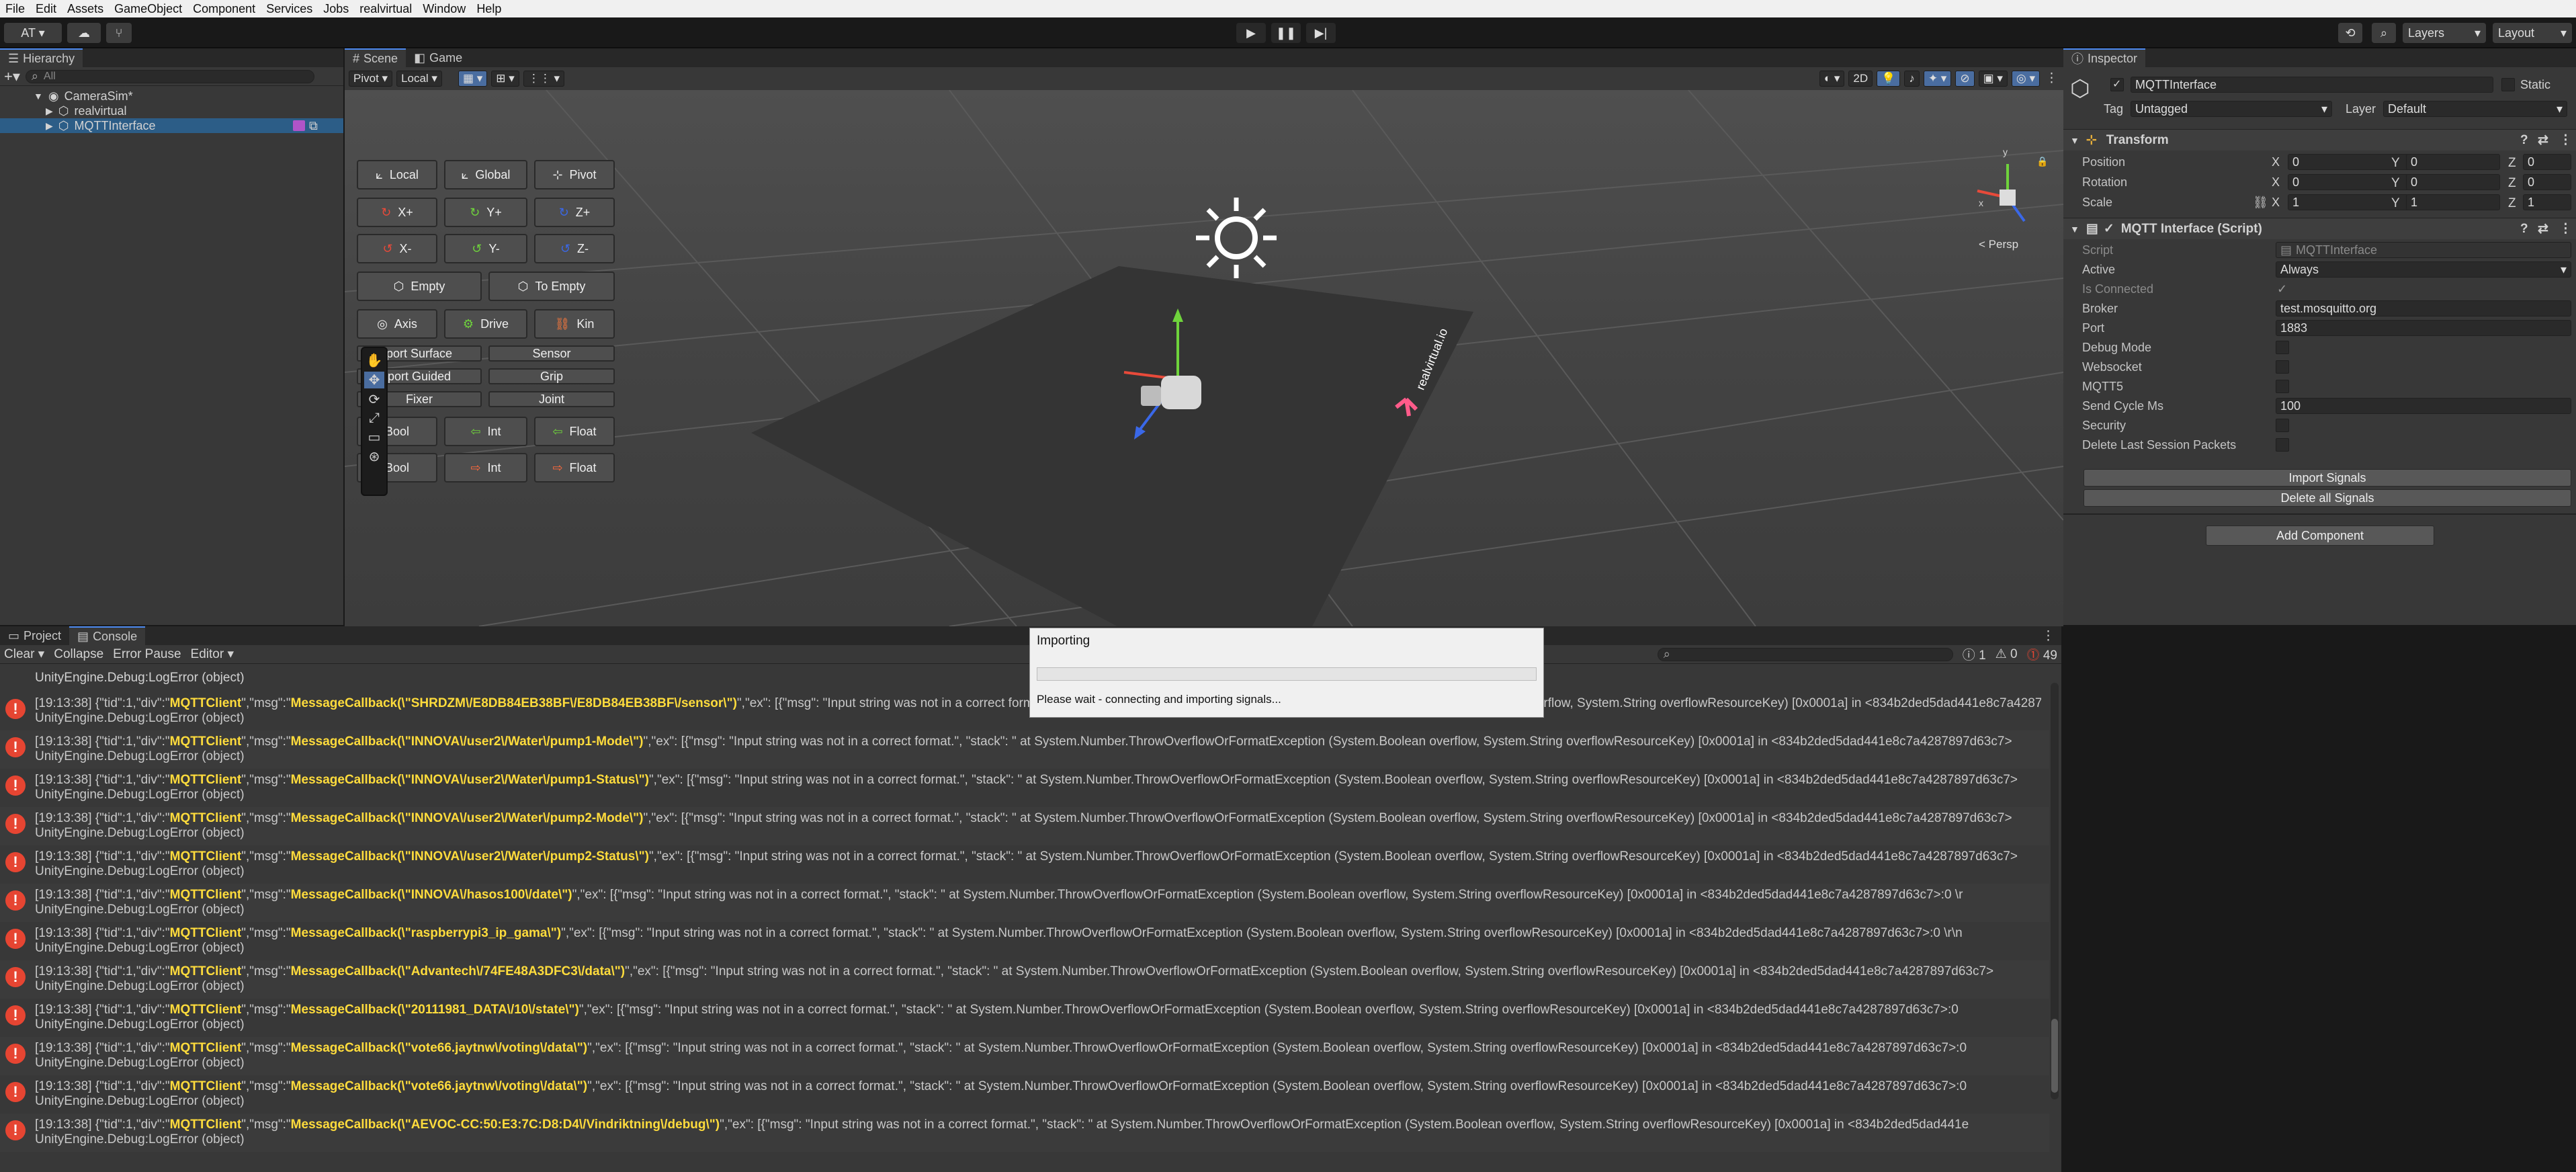 Image resolution: width=2576 pixels, height=1172 pixels. What do you see at coordinates (574, 212) in the screenshot?
I see `rotate-z-plus-button: ↻ Z+` at bounding box center [574, 212].